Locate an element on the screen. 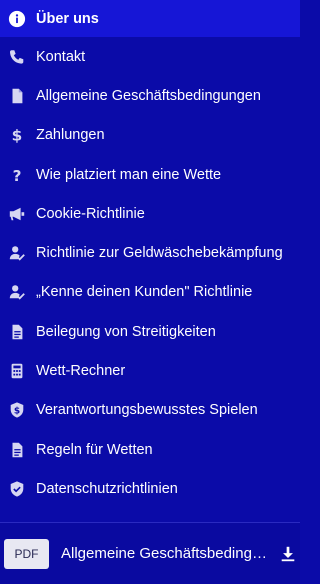 The width and height of the screenshot is (320, 584). calculator-icon is located at coordinates (17, 371).